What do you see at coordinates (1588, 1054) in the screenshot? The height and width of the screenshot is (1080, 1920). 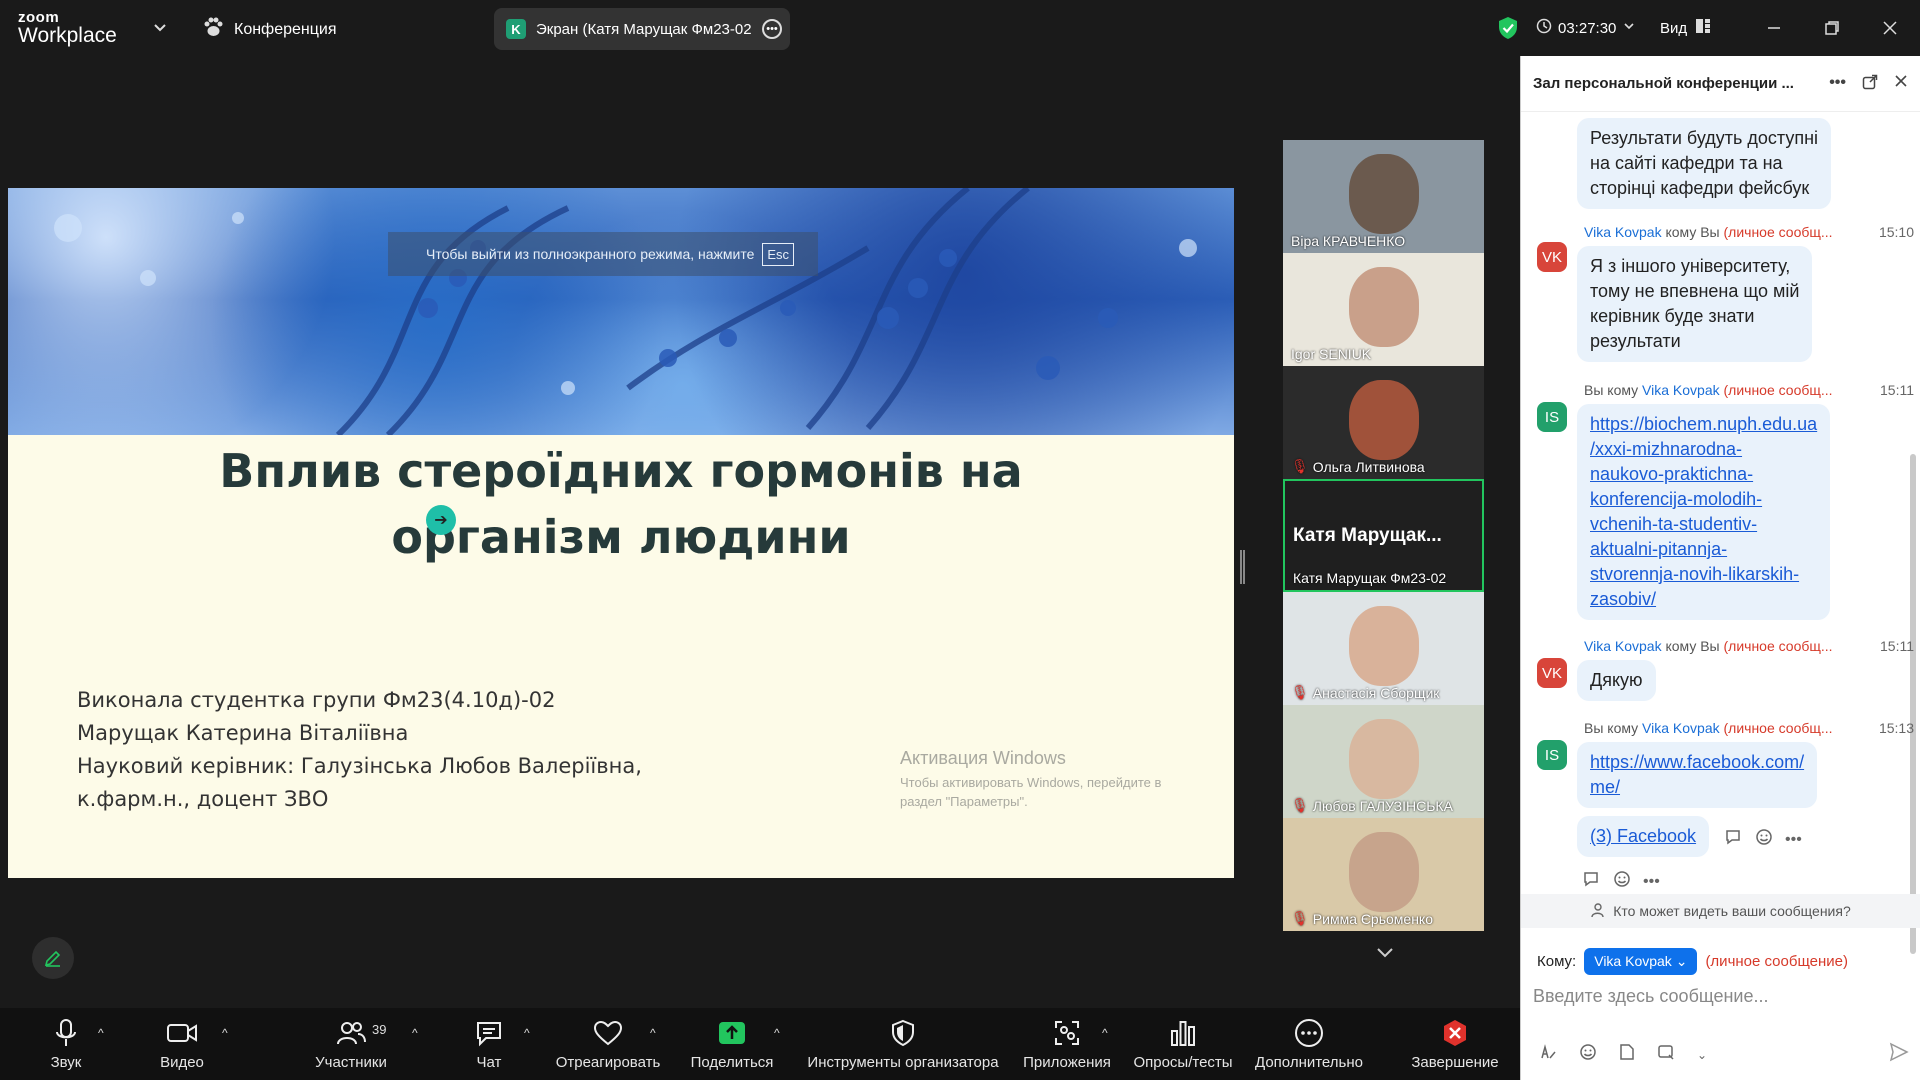 I see `emoji-icon` at bounding box center [1588, 1054].